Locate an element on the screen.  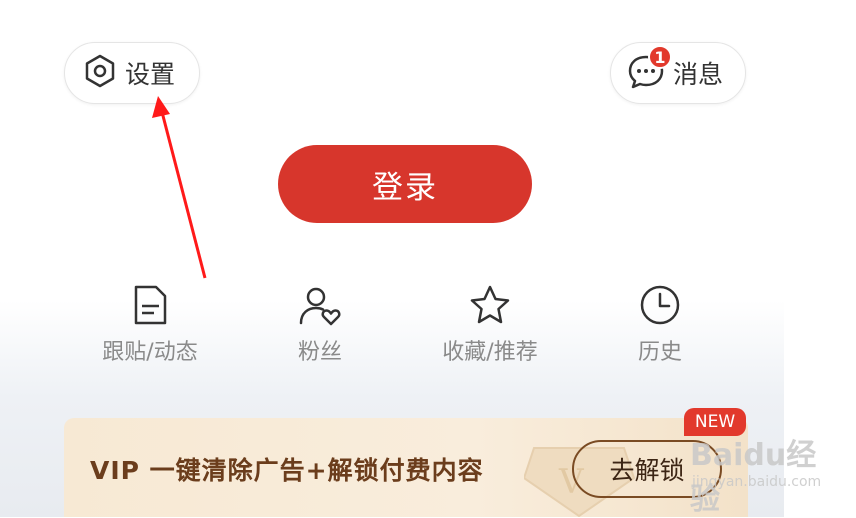
function-comments-activity: 跟贴/动态 is located at coordinates (150, 325).